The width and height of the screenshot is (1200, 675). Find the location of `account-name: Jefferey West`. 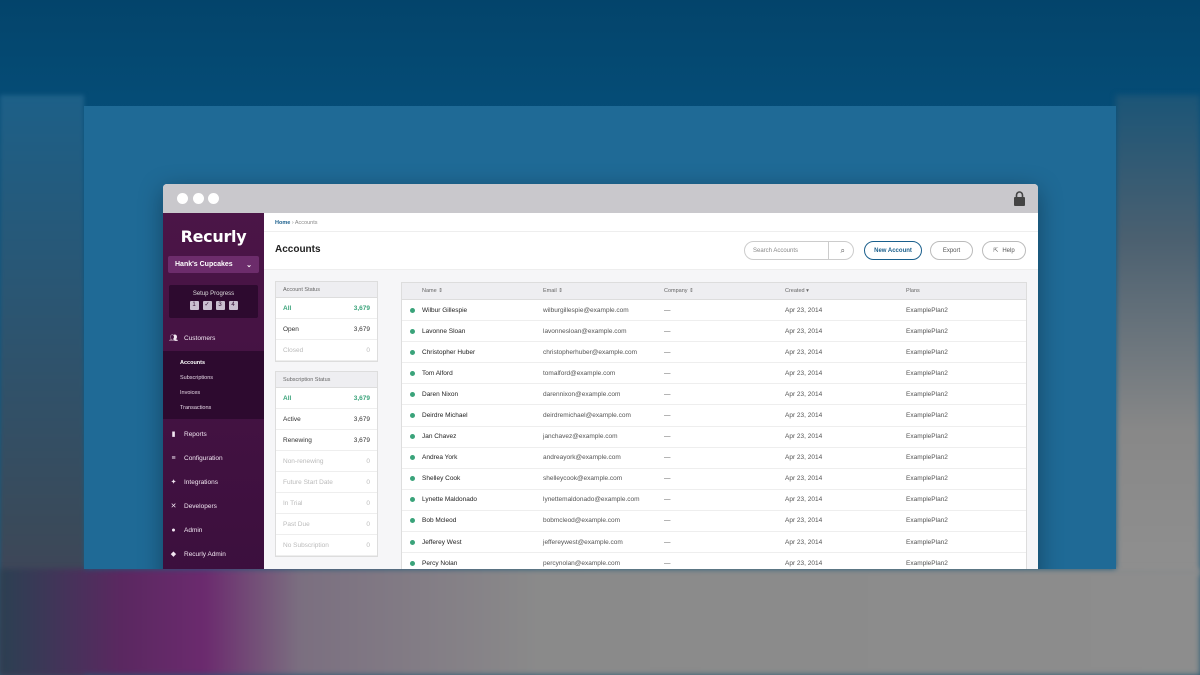

account-name: Jefferey West is located at coordinates (472, 542).